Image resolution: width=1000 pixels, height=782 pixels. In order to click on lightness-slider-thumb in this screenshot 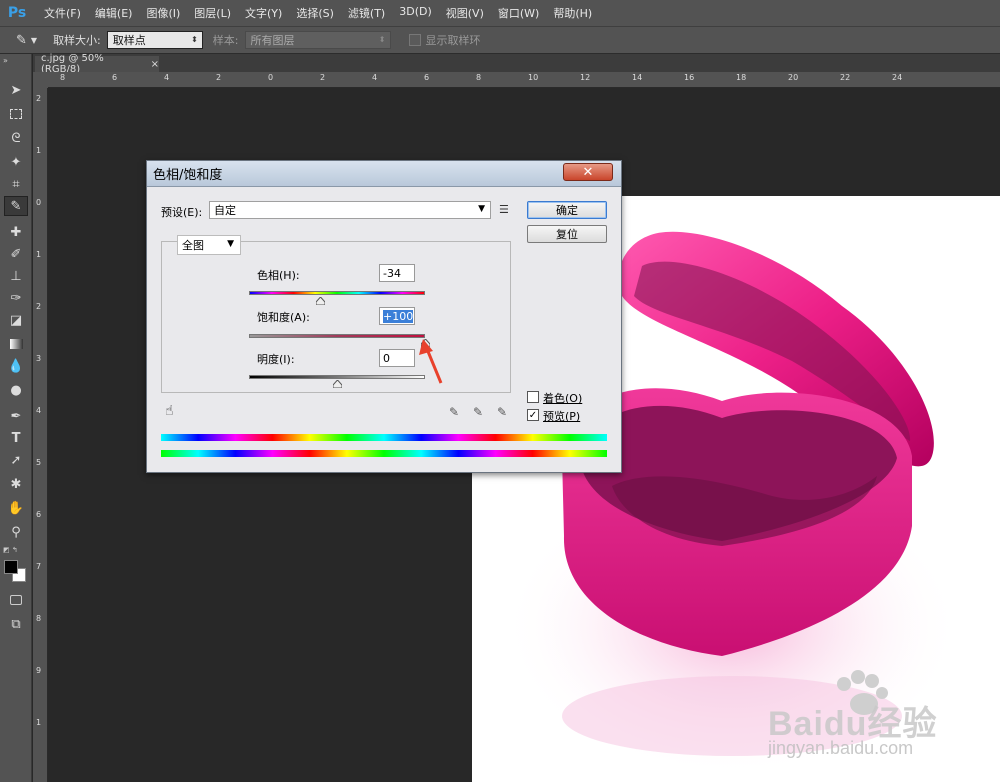, I will do `click(337, 383)`.